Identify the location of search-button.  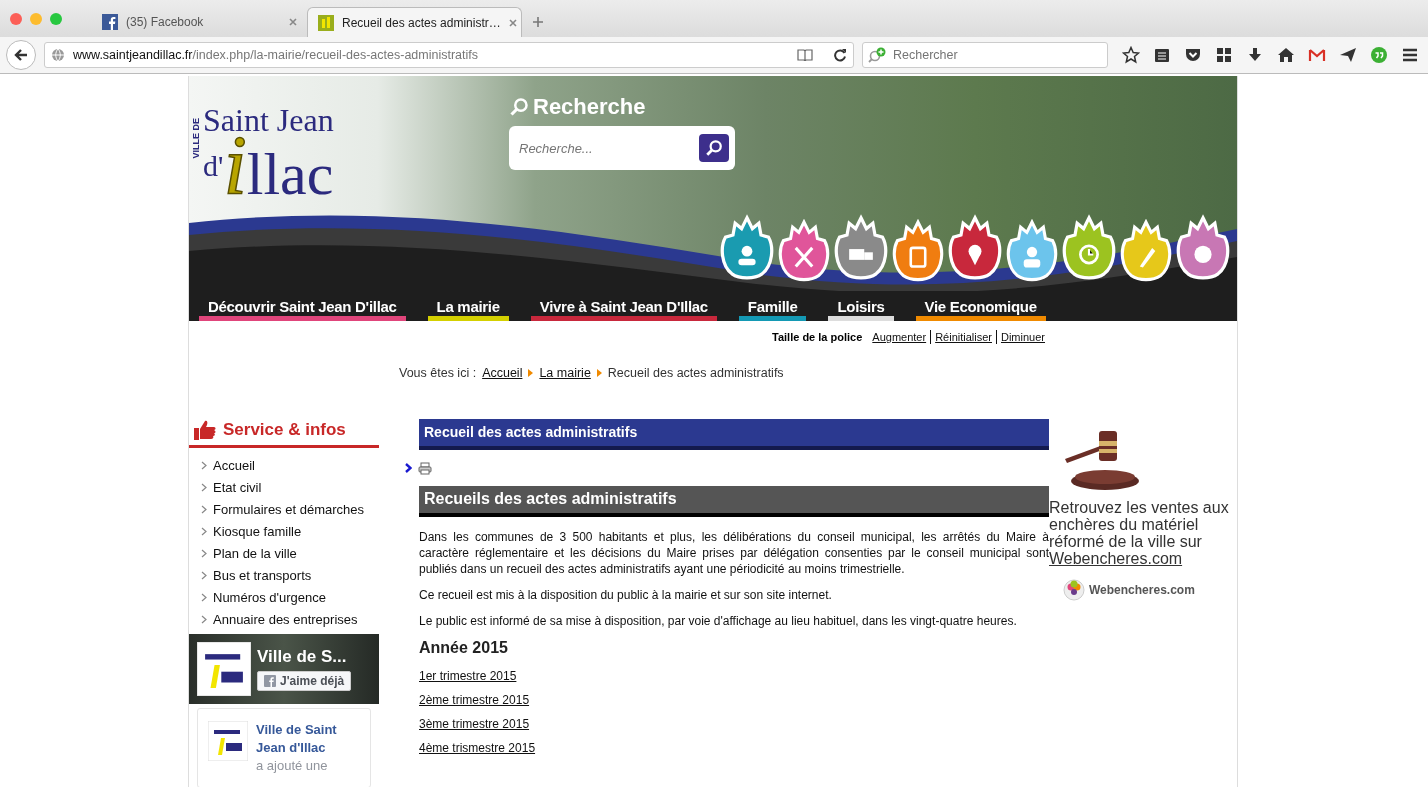
(714, 148).